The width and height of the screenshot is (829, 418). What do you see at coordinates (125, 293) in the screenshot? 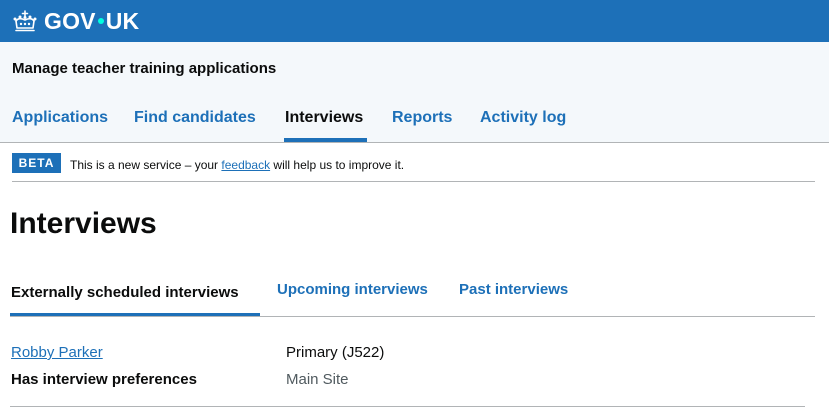
I see `tab-externally-scheduled-interviews: Externally scheduled interviews` at bounding box center [125, 293].